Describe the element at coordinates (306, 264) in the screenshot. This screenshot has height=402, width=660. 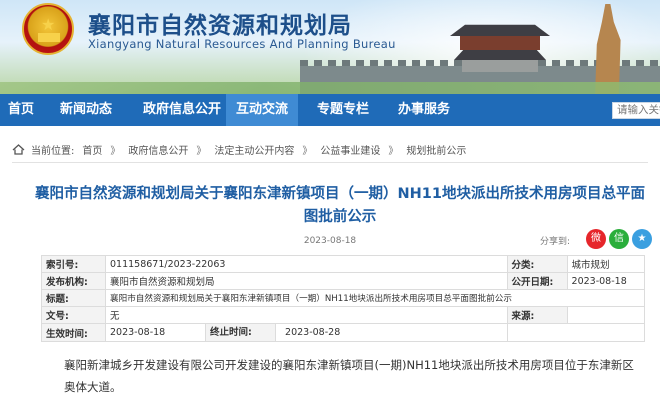
I see `index-value: 011158671/2023-22063` at that location.